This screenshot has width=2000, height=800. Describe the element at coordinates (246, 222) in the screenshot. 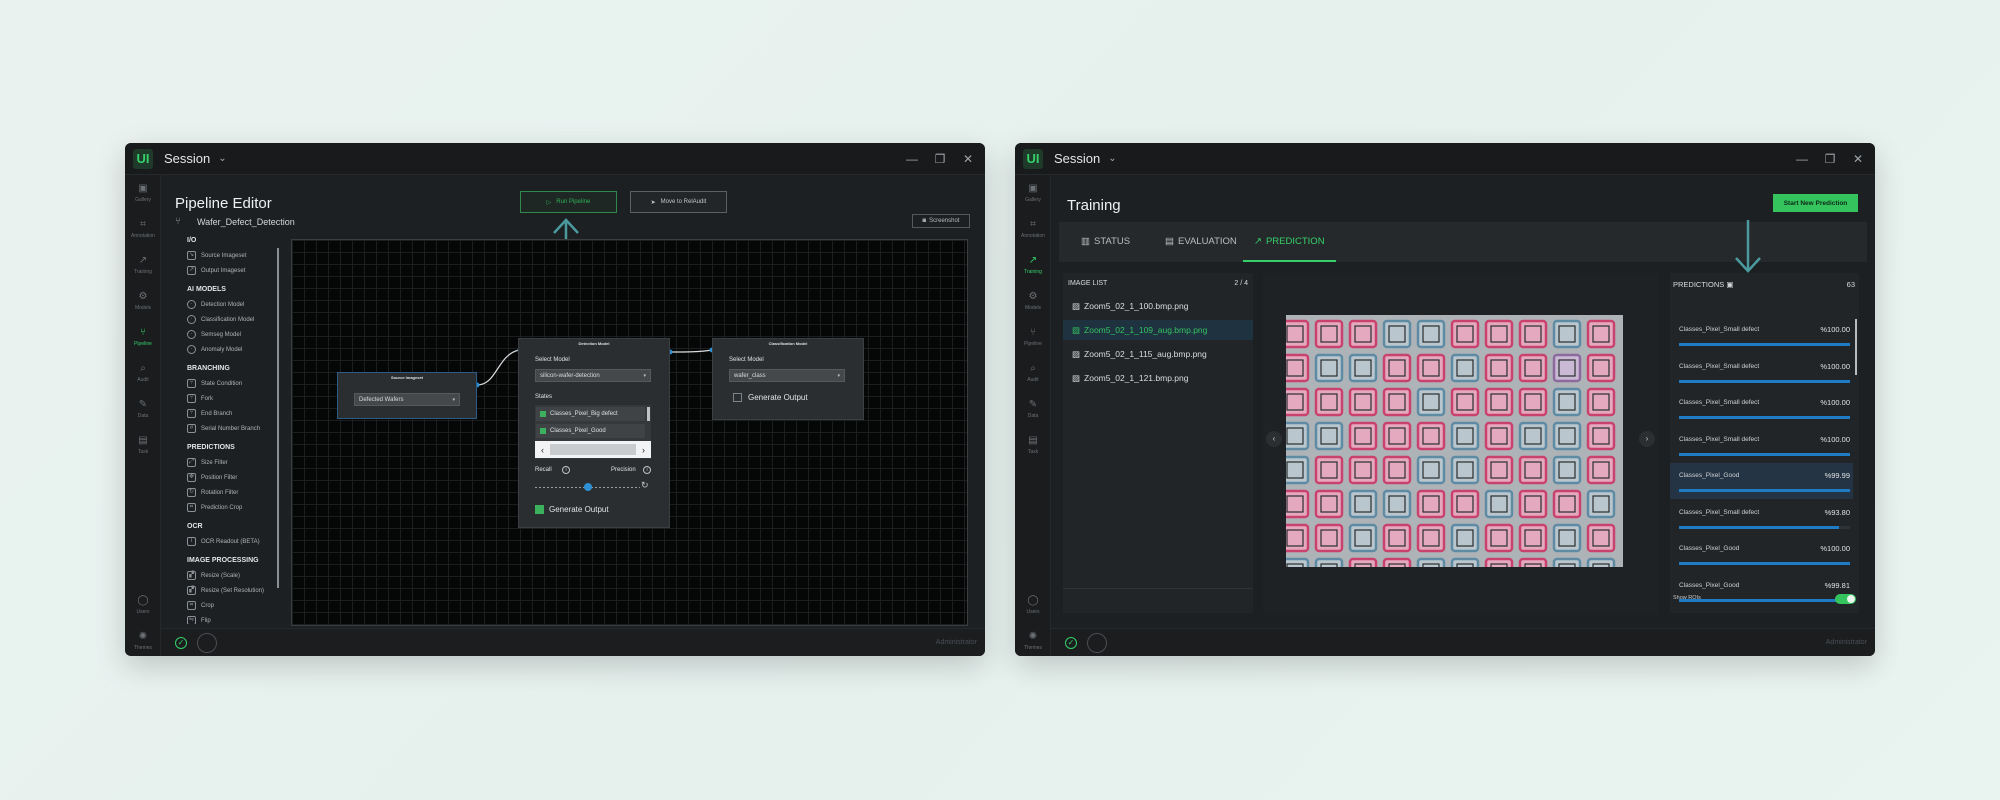

I see `pipeline-name: Wafer_Defect_Detection` at that location.